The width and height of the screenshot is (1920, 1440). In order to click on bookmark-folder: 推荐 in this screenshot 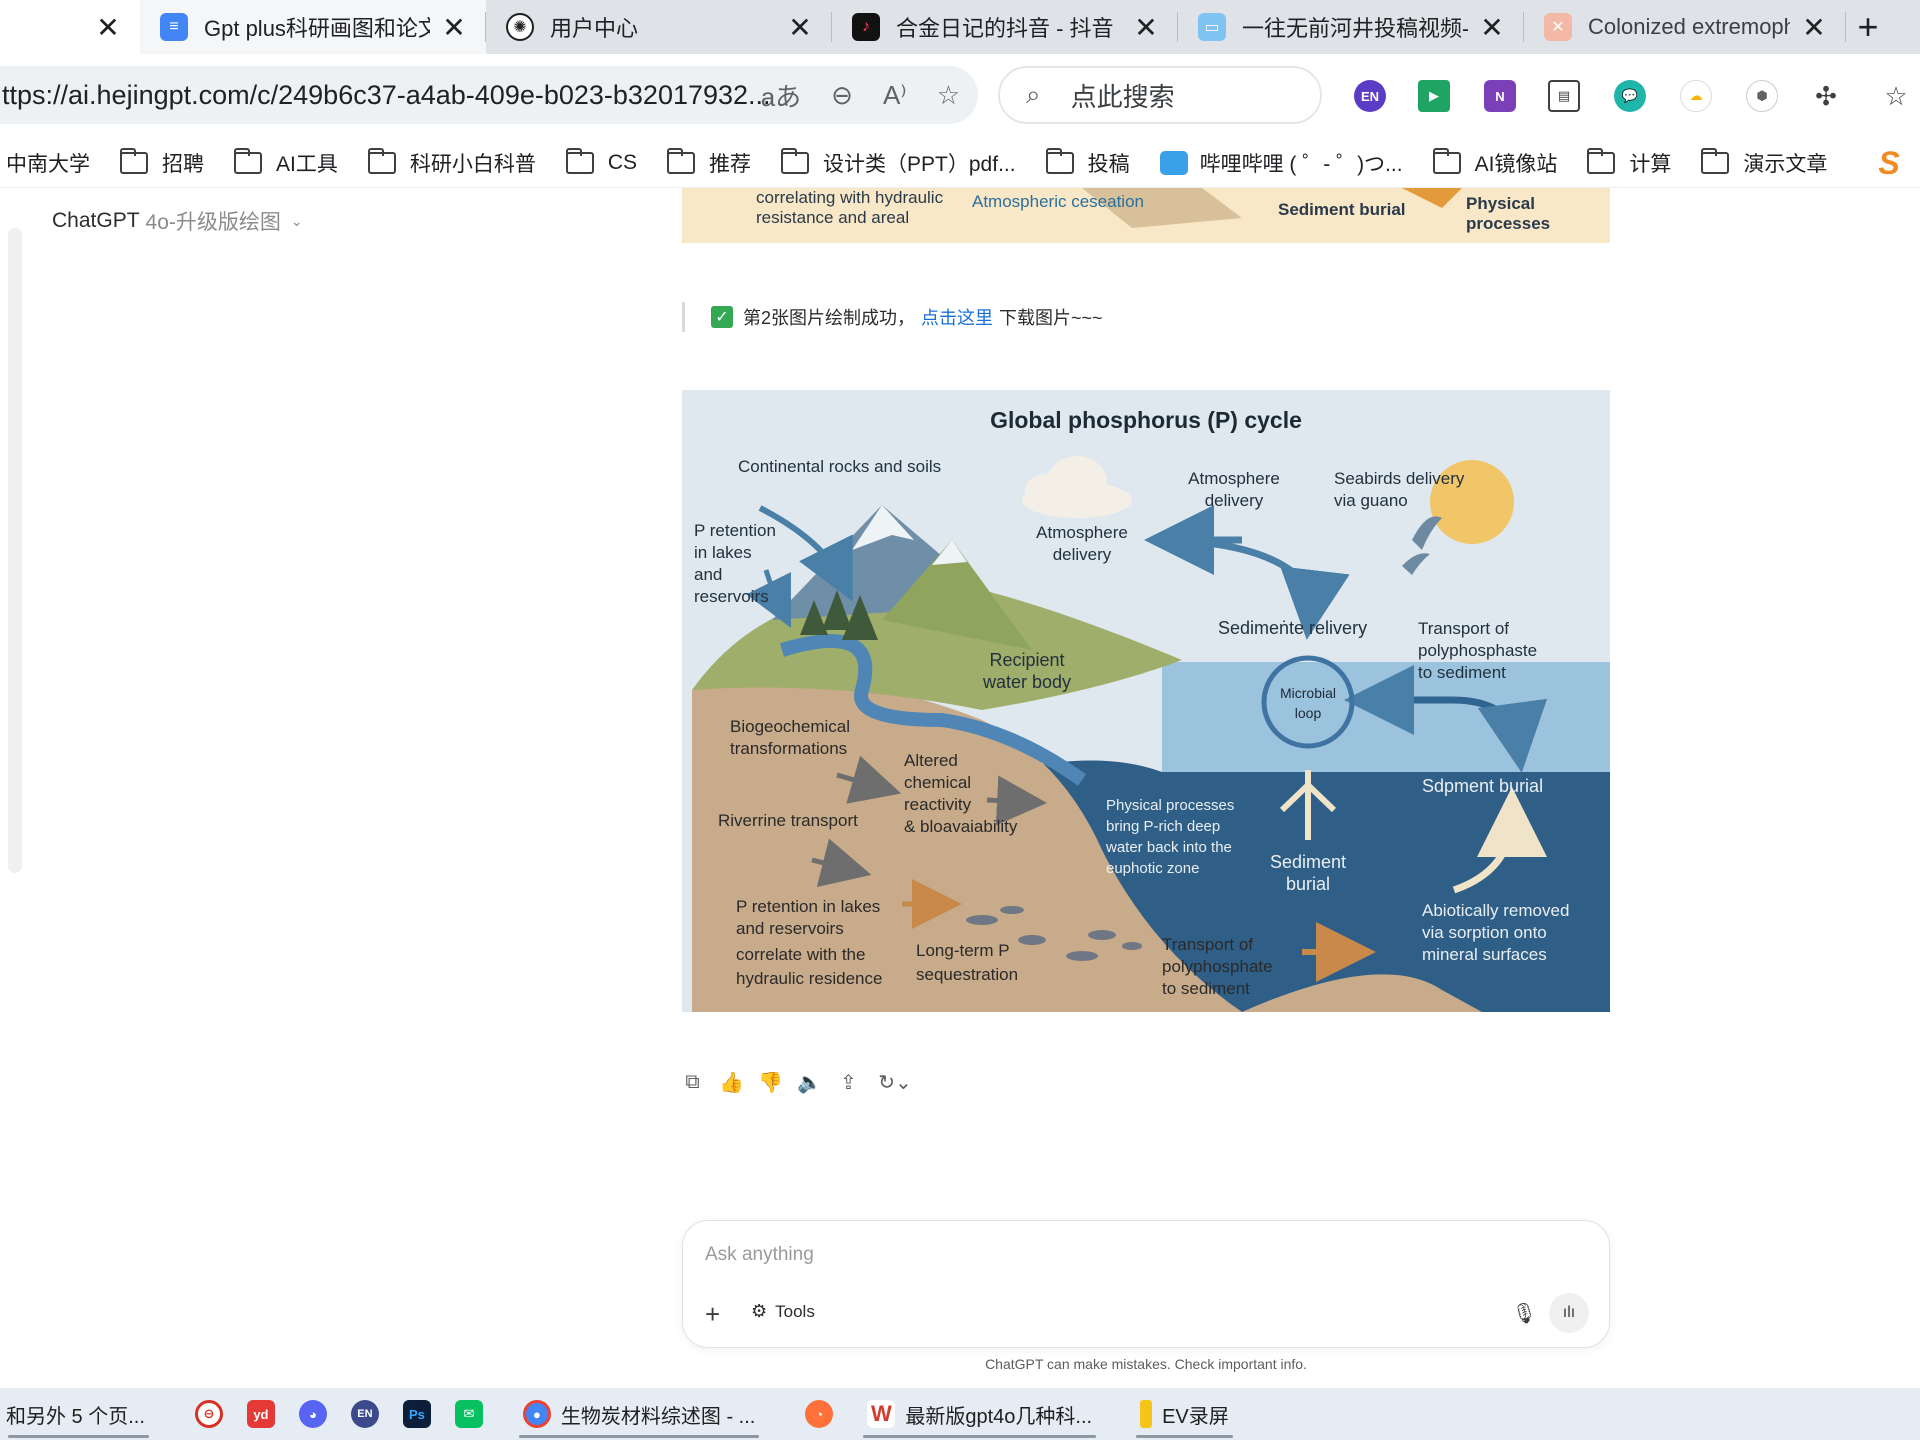, I will do `click(709, 162)`.